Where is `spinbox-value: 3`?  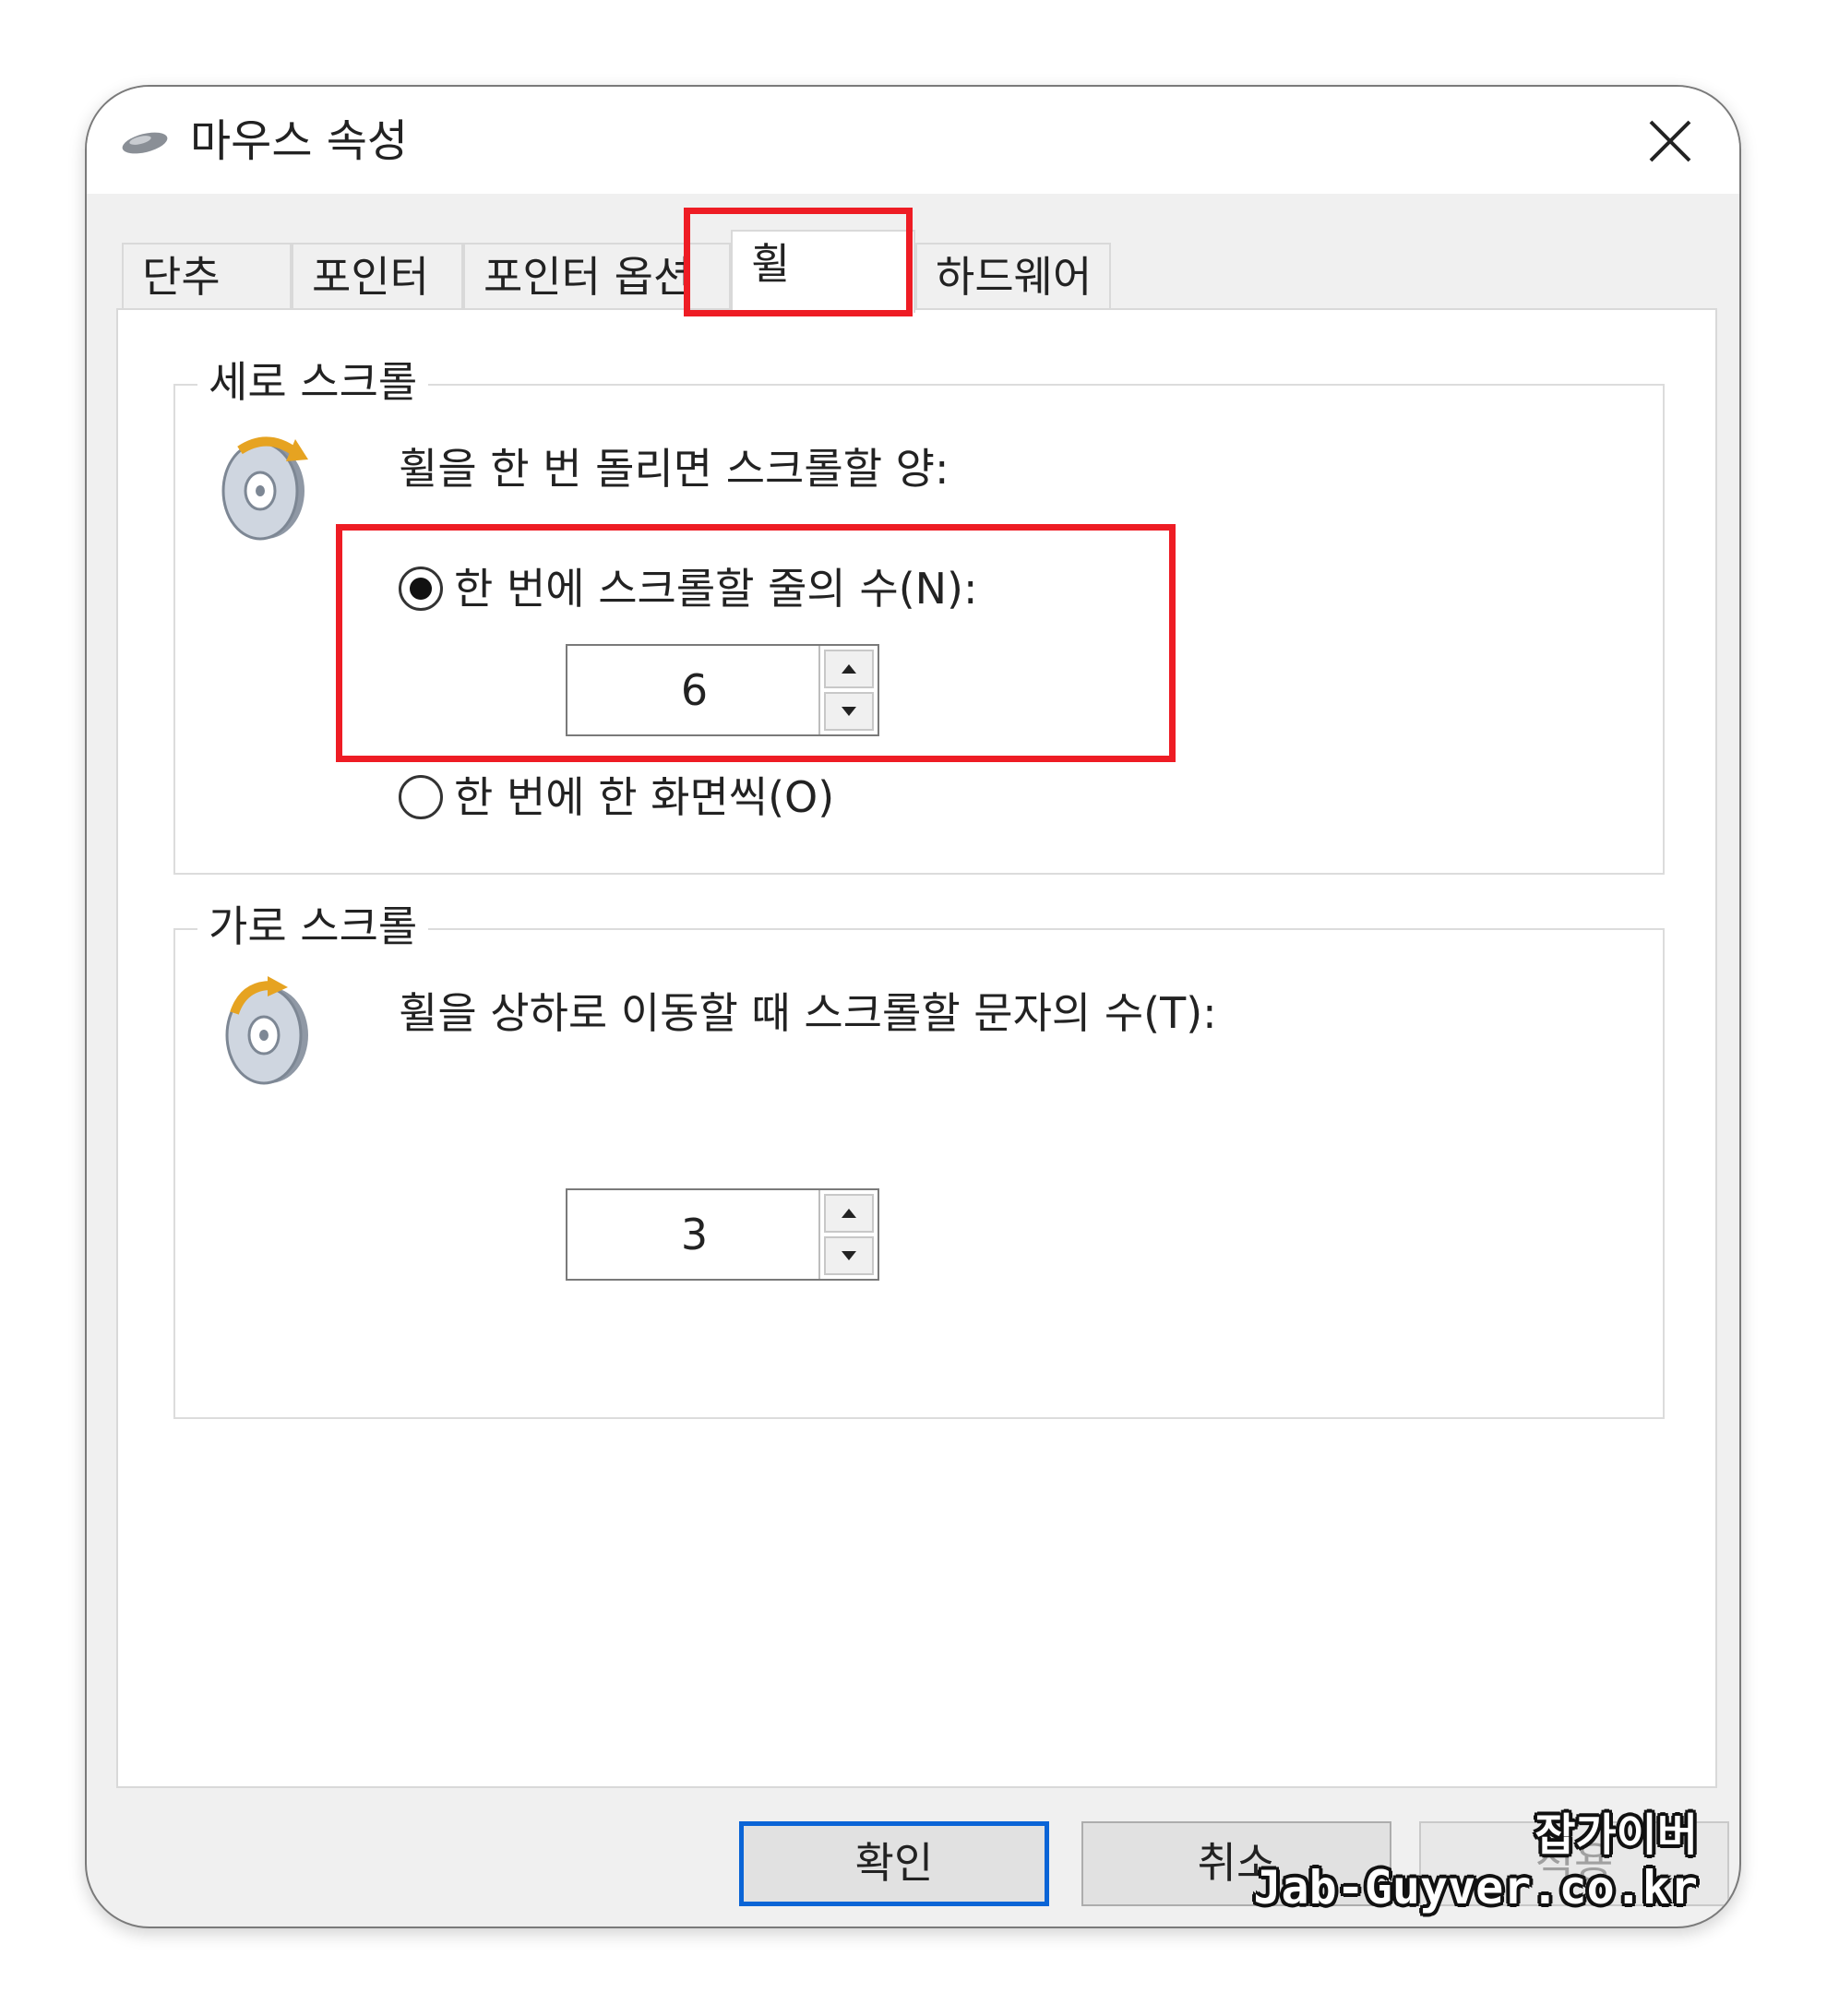 spinbox-value: 3 is located at coordinates (694, 1234).